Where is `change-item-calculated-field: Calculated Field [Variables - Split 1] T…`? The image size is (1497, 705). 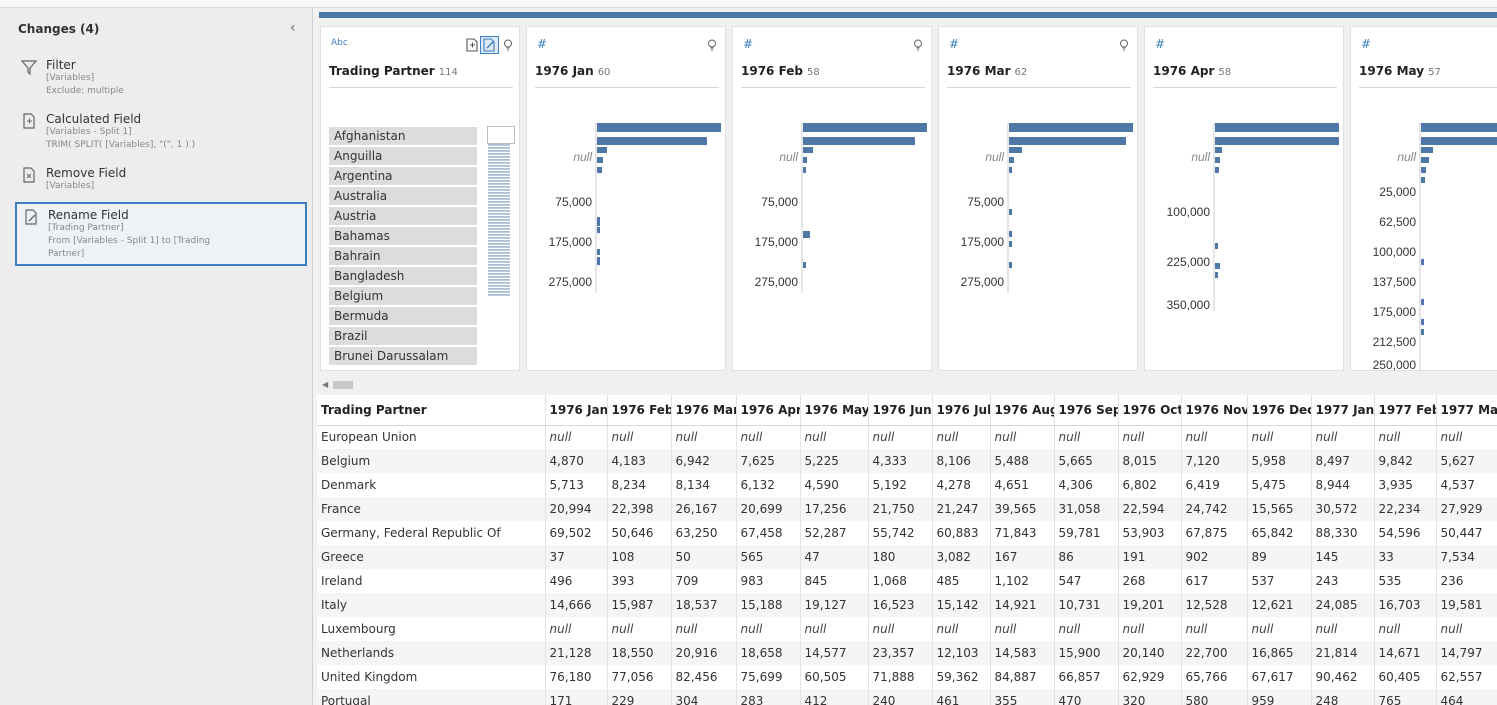
change-item-calculated-field: Calculated Field [Variables - Split 1] T… is located at coordinates (161, 132).